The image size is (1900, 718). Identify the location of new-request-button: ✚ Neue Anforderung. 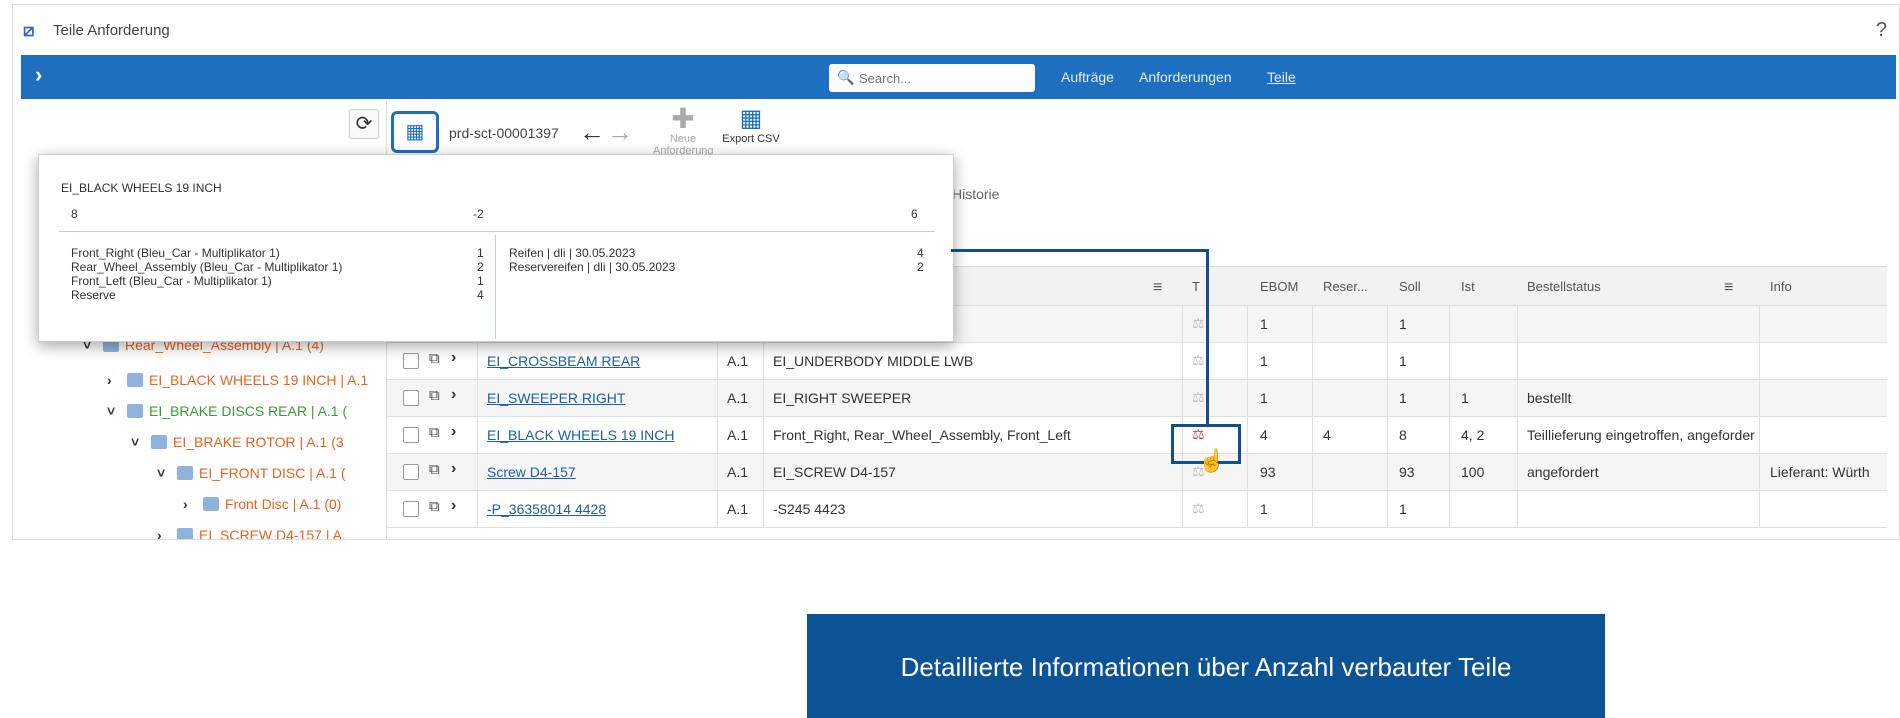
(683, 130).